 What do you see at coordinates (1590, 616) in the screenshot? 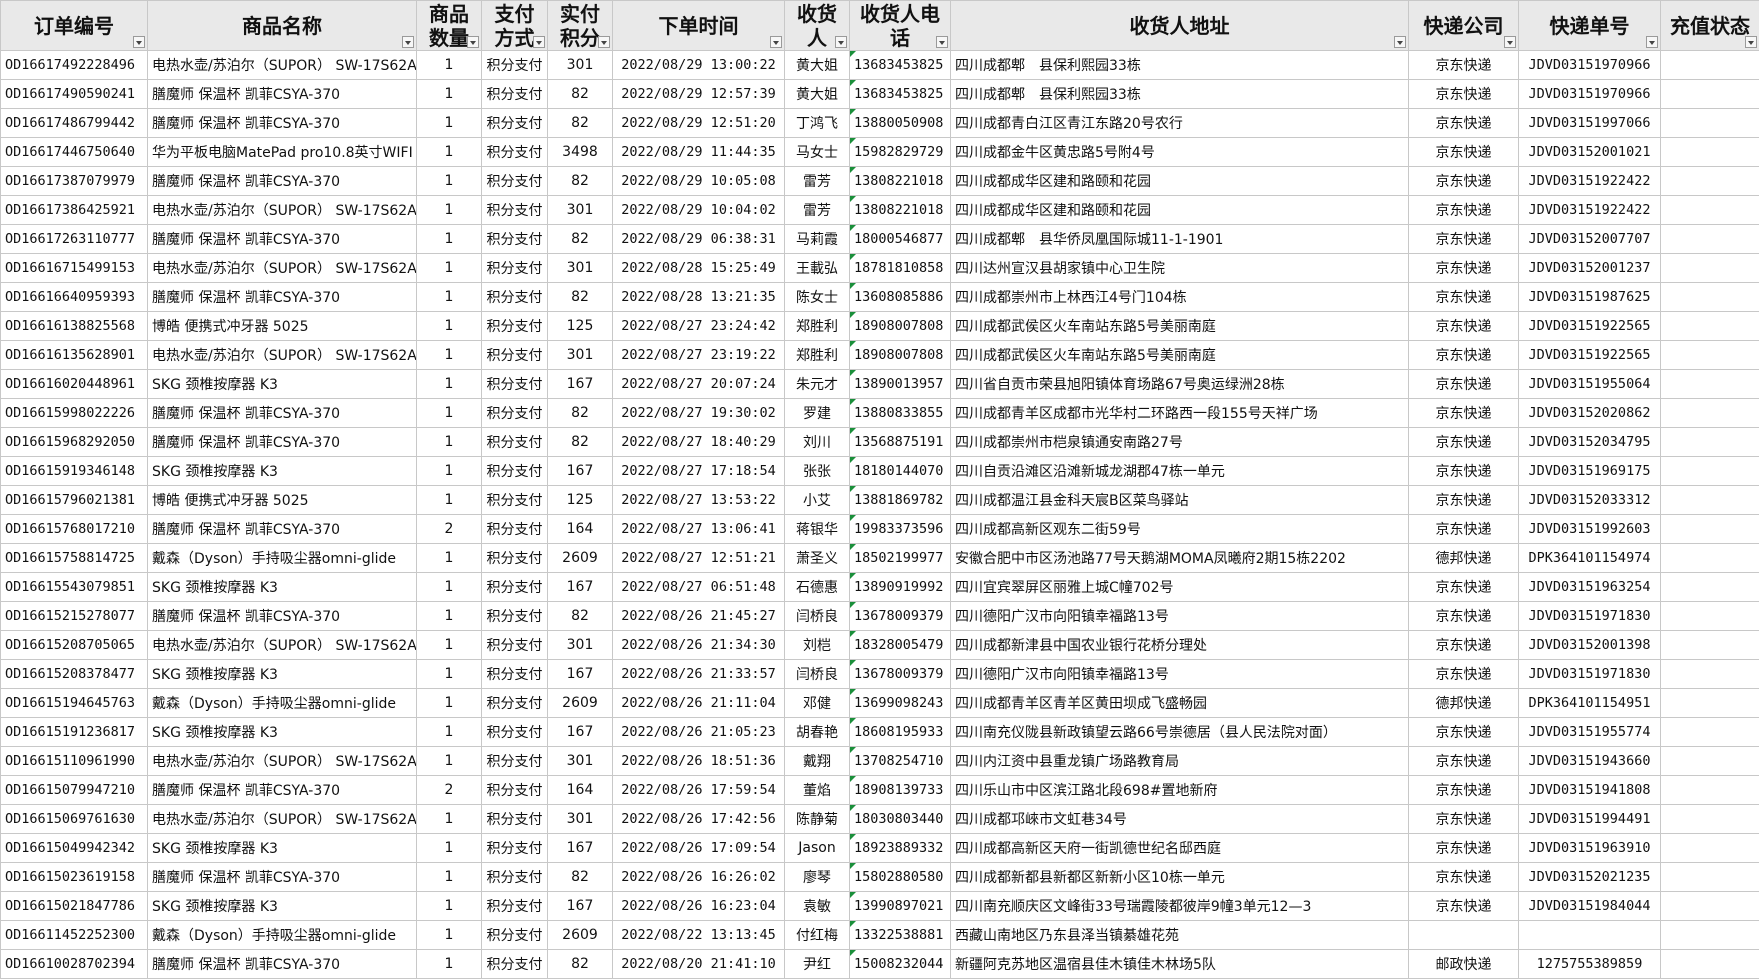
I see `table-cell: JDVD03151971830` at bounding box center [1590, 616].